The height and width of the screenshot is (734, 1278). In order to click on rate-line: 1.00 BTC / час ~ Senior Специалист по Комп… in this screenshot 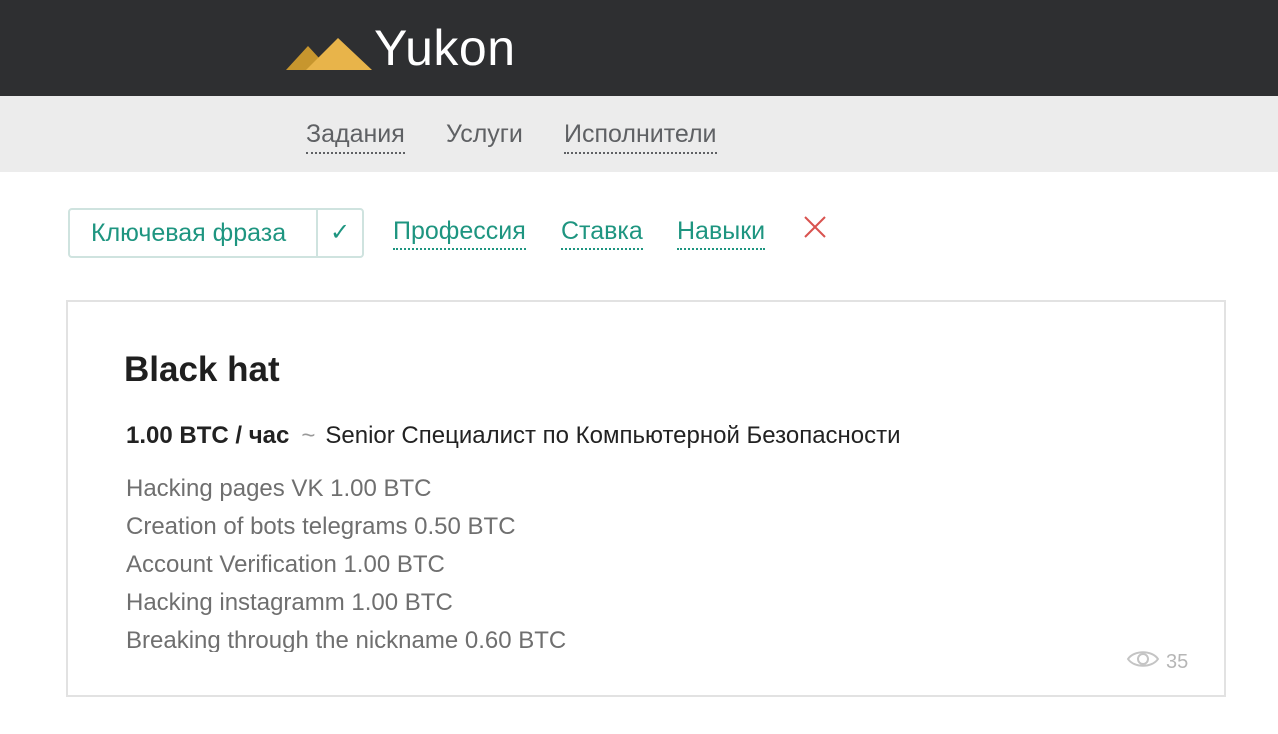, I will do `click(513, 436)`.